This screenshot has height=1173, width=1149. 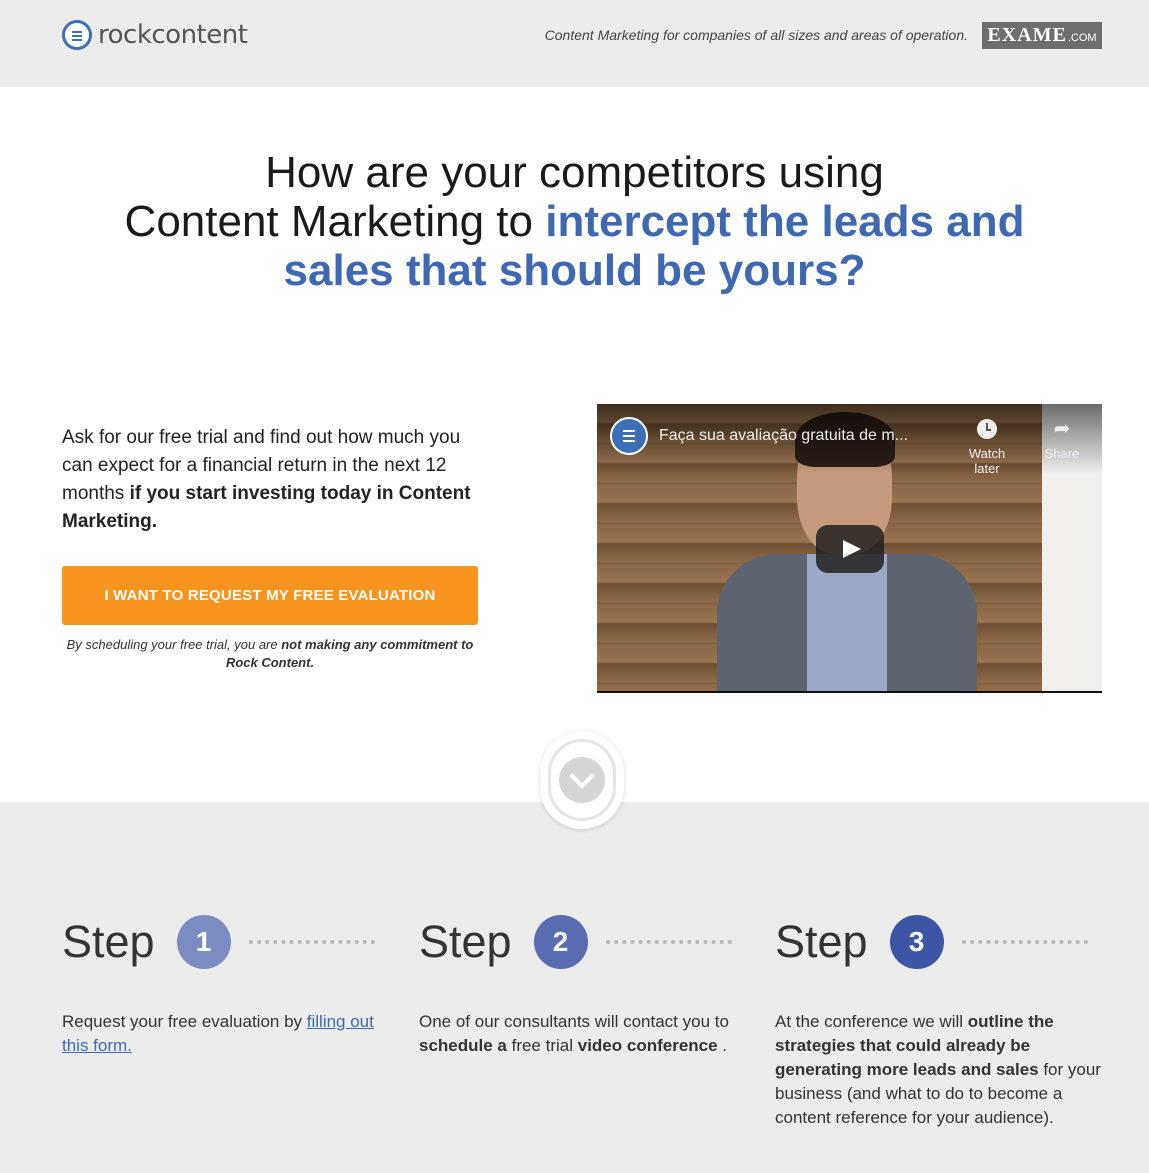 I want to click on exame-logo: EXAME .COM, so click(x=1042, y=35).